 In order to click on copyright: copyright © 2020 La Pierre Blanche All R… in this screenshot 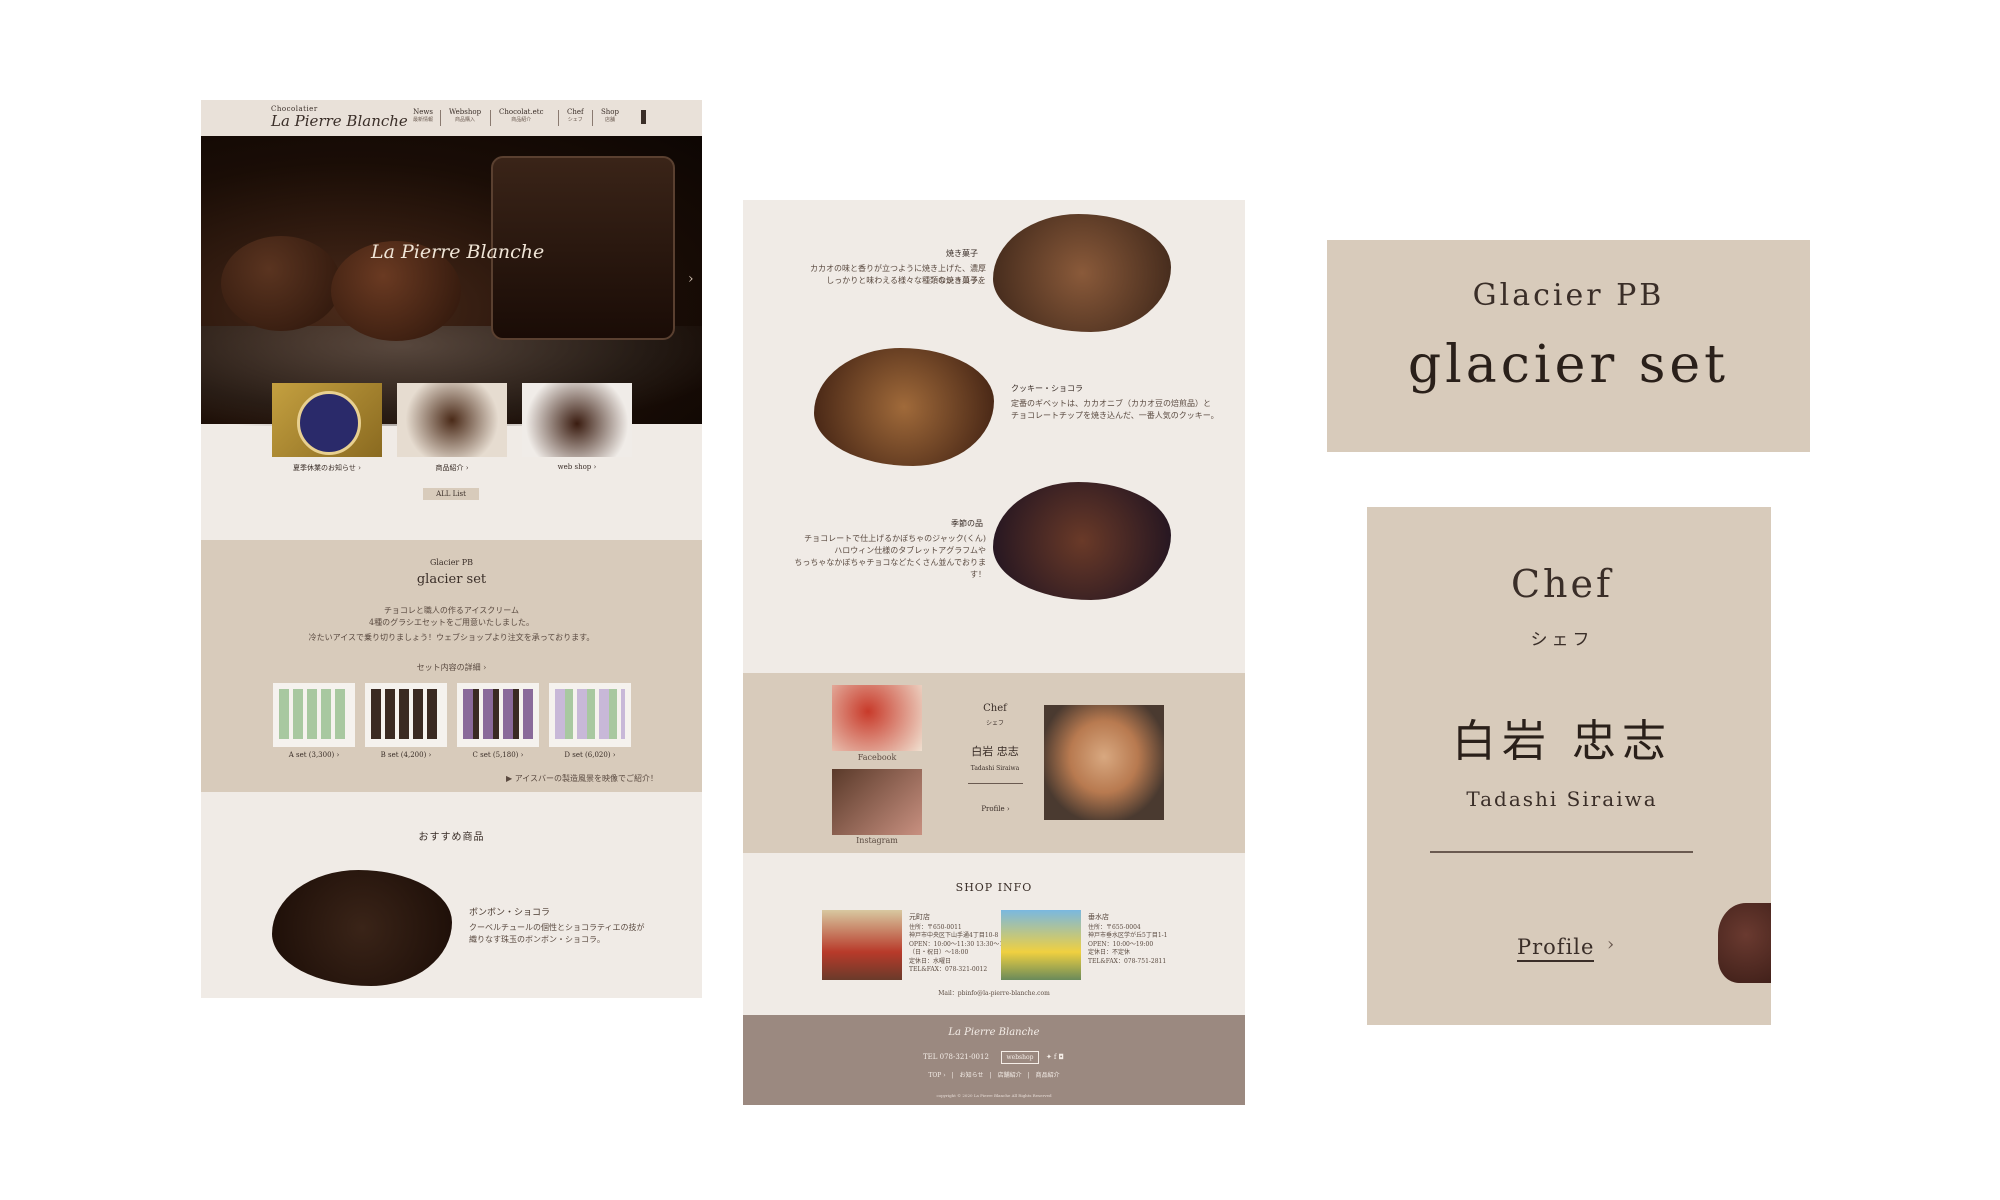, I will do `click(994, 1095)`.